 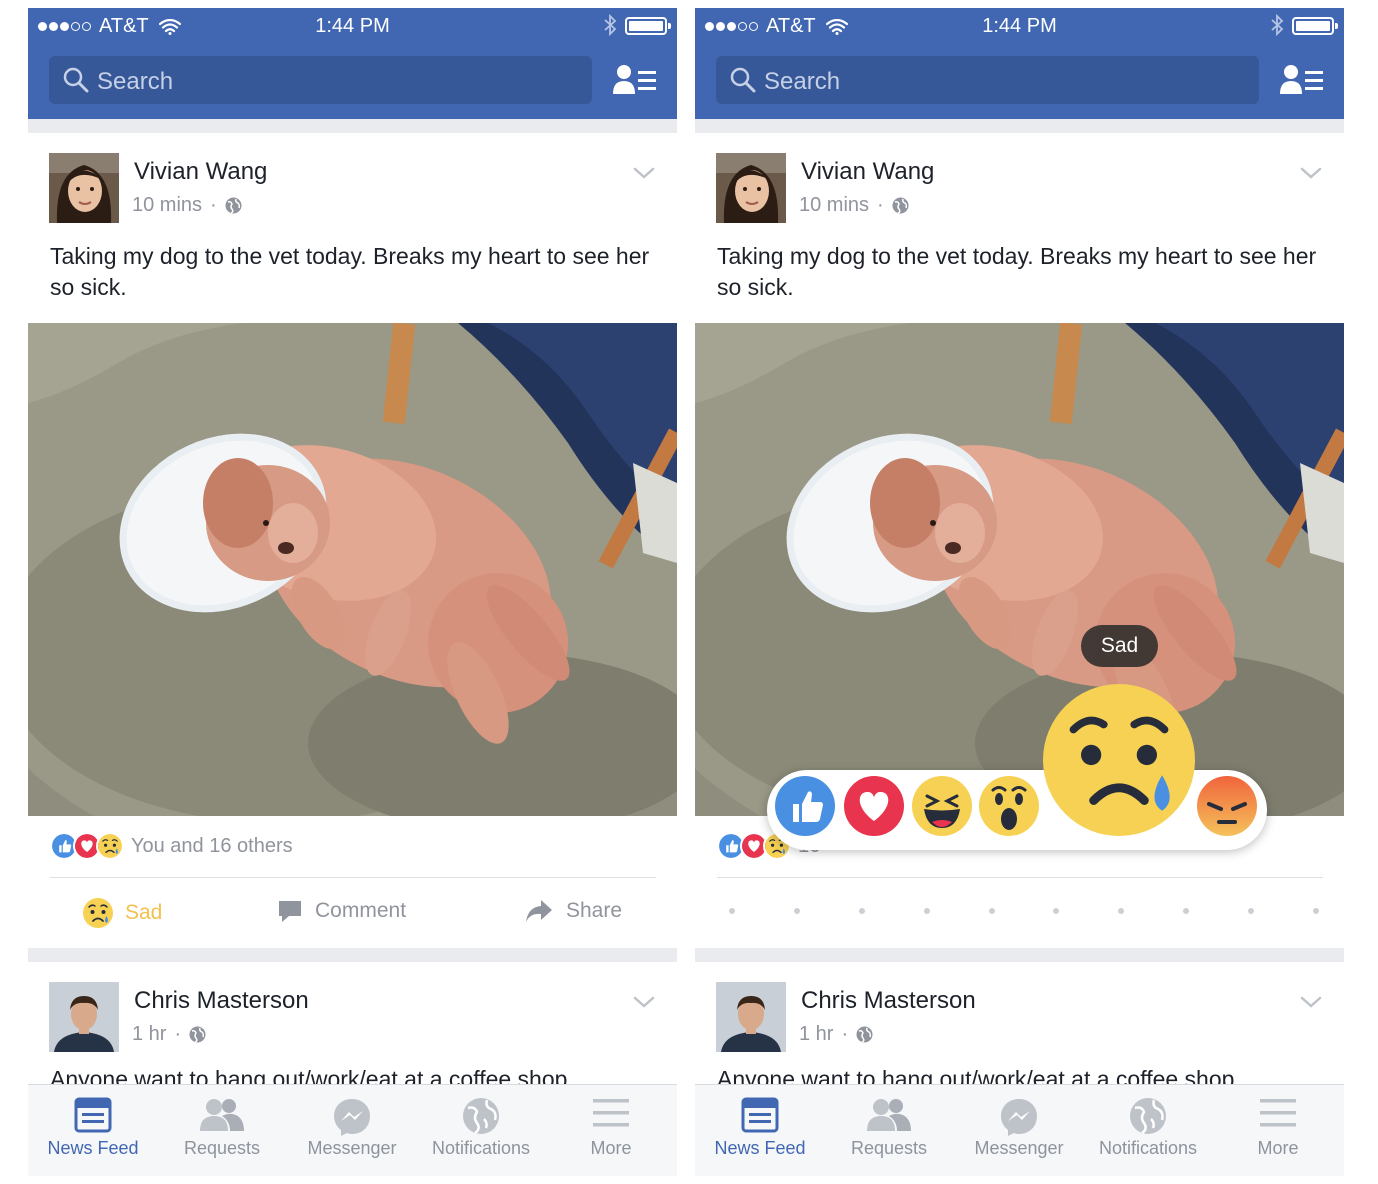 What do you see at coordinates (290, 911) in the screenshot?
I see `comment-icon` at bounding box center [290, 911].